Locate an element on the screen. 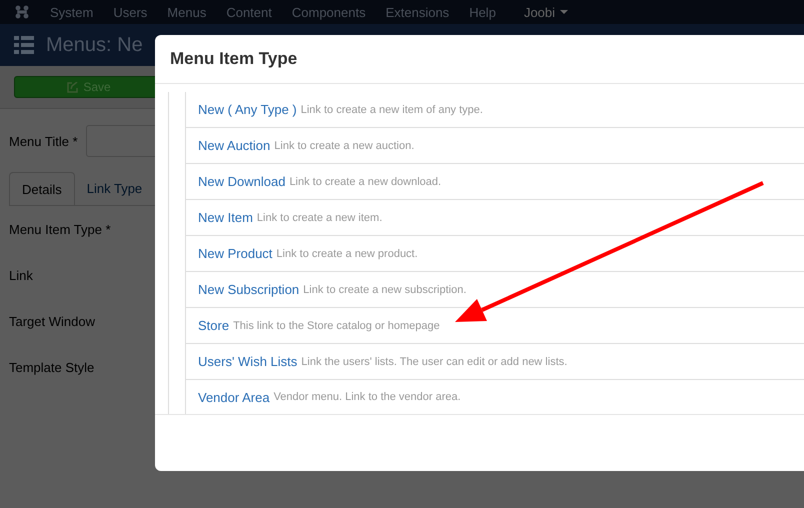  menu-type-description: Link the users' lists. The user can edit or add new lists. is located at coordinates (434, 362).